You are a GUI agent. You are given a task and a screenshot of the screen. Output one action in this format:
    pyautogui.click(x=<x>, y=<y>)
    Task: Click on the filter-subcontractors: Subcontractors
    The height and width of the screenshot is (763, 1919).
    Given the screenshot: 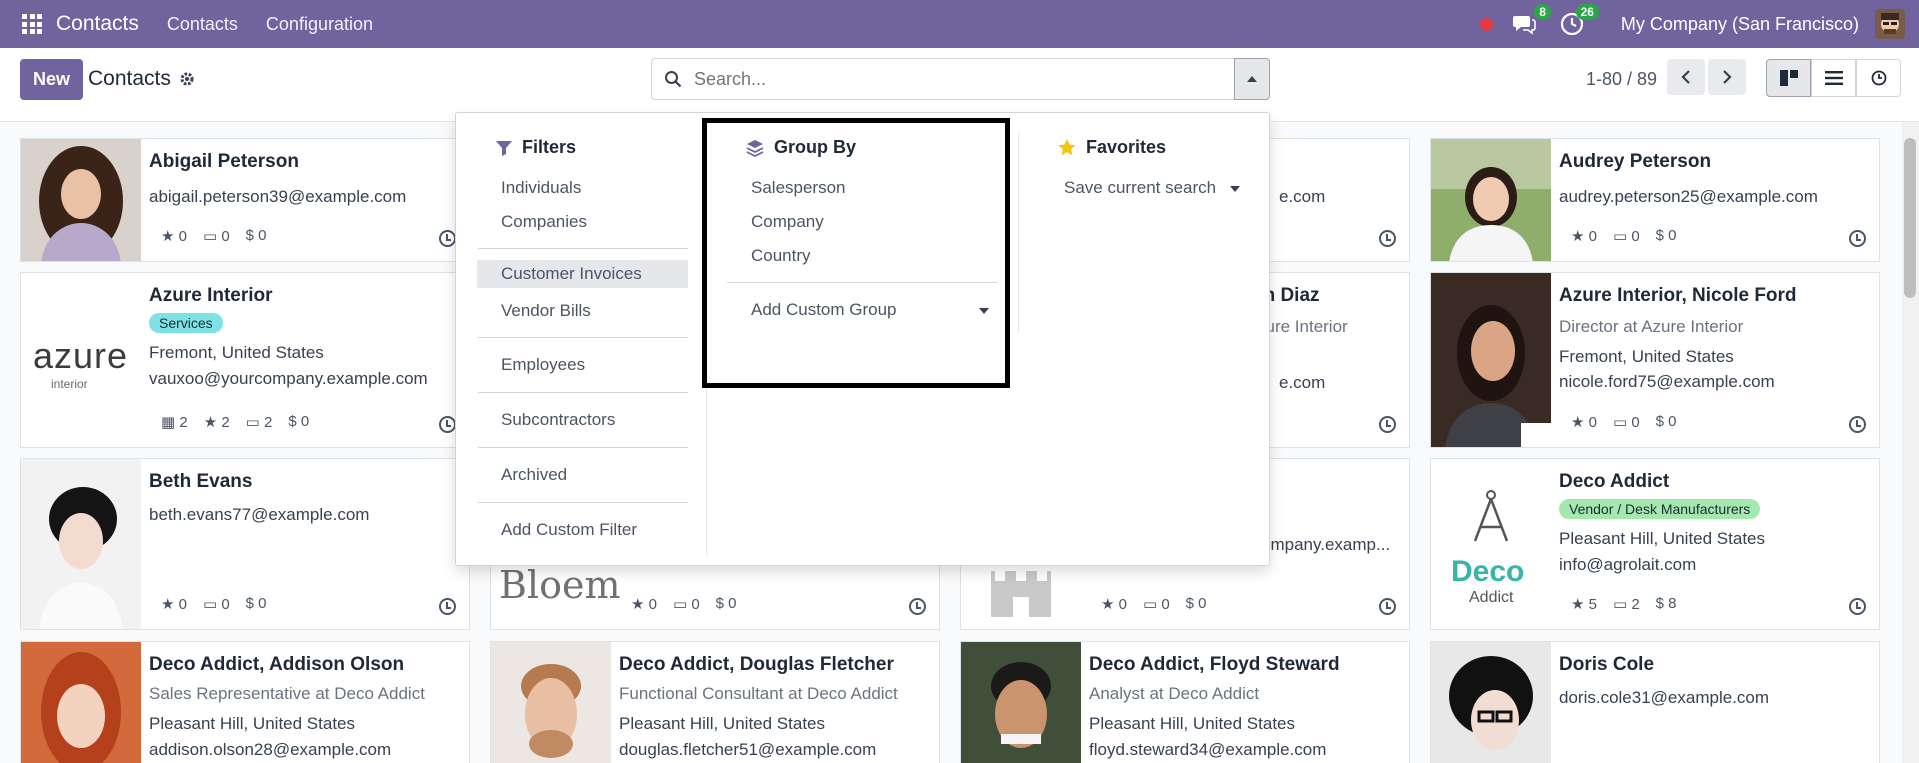 What is the action you would take?
    pyautogui.click(x=558, y=420)
    